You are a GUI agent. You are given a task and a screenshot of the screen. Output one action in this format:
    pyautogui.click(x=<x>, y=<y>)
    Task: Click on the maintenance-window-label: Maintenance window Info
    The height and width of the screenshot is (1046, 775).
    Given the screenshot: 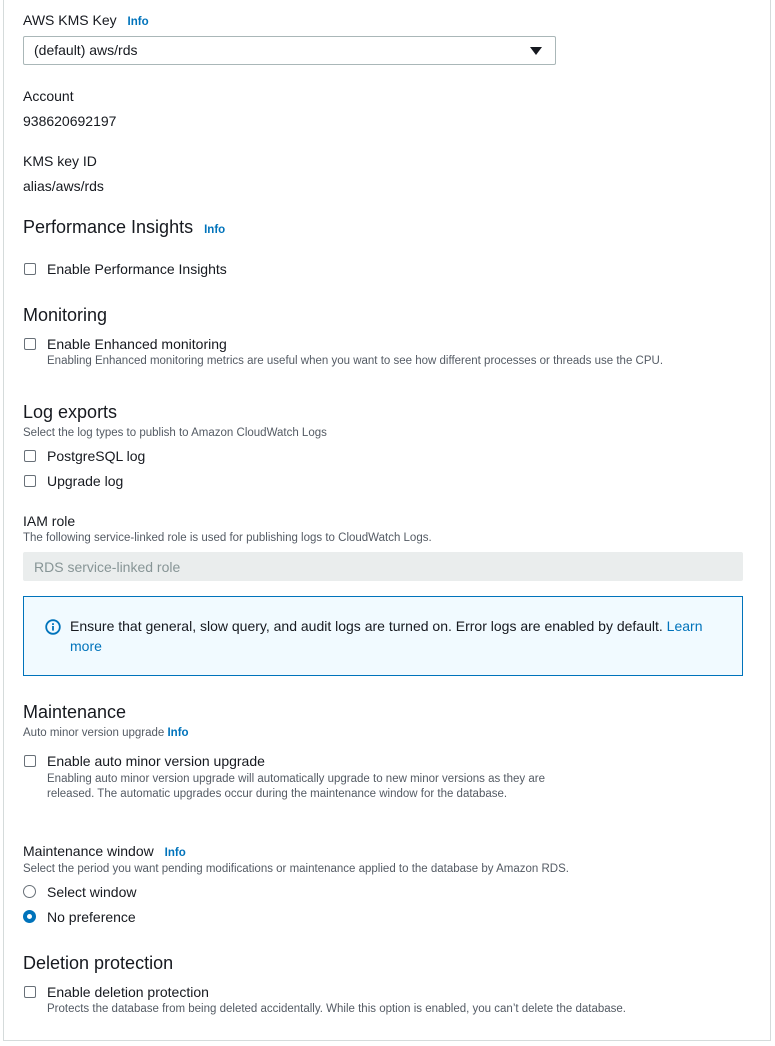 What is the action you would take?
    pyautogui.click(x=104, y=851)
    